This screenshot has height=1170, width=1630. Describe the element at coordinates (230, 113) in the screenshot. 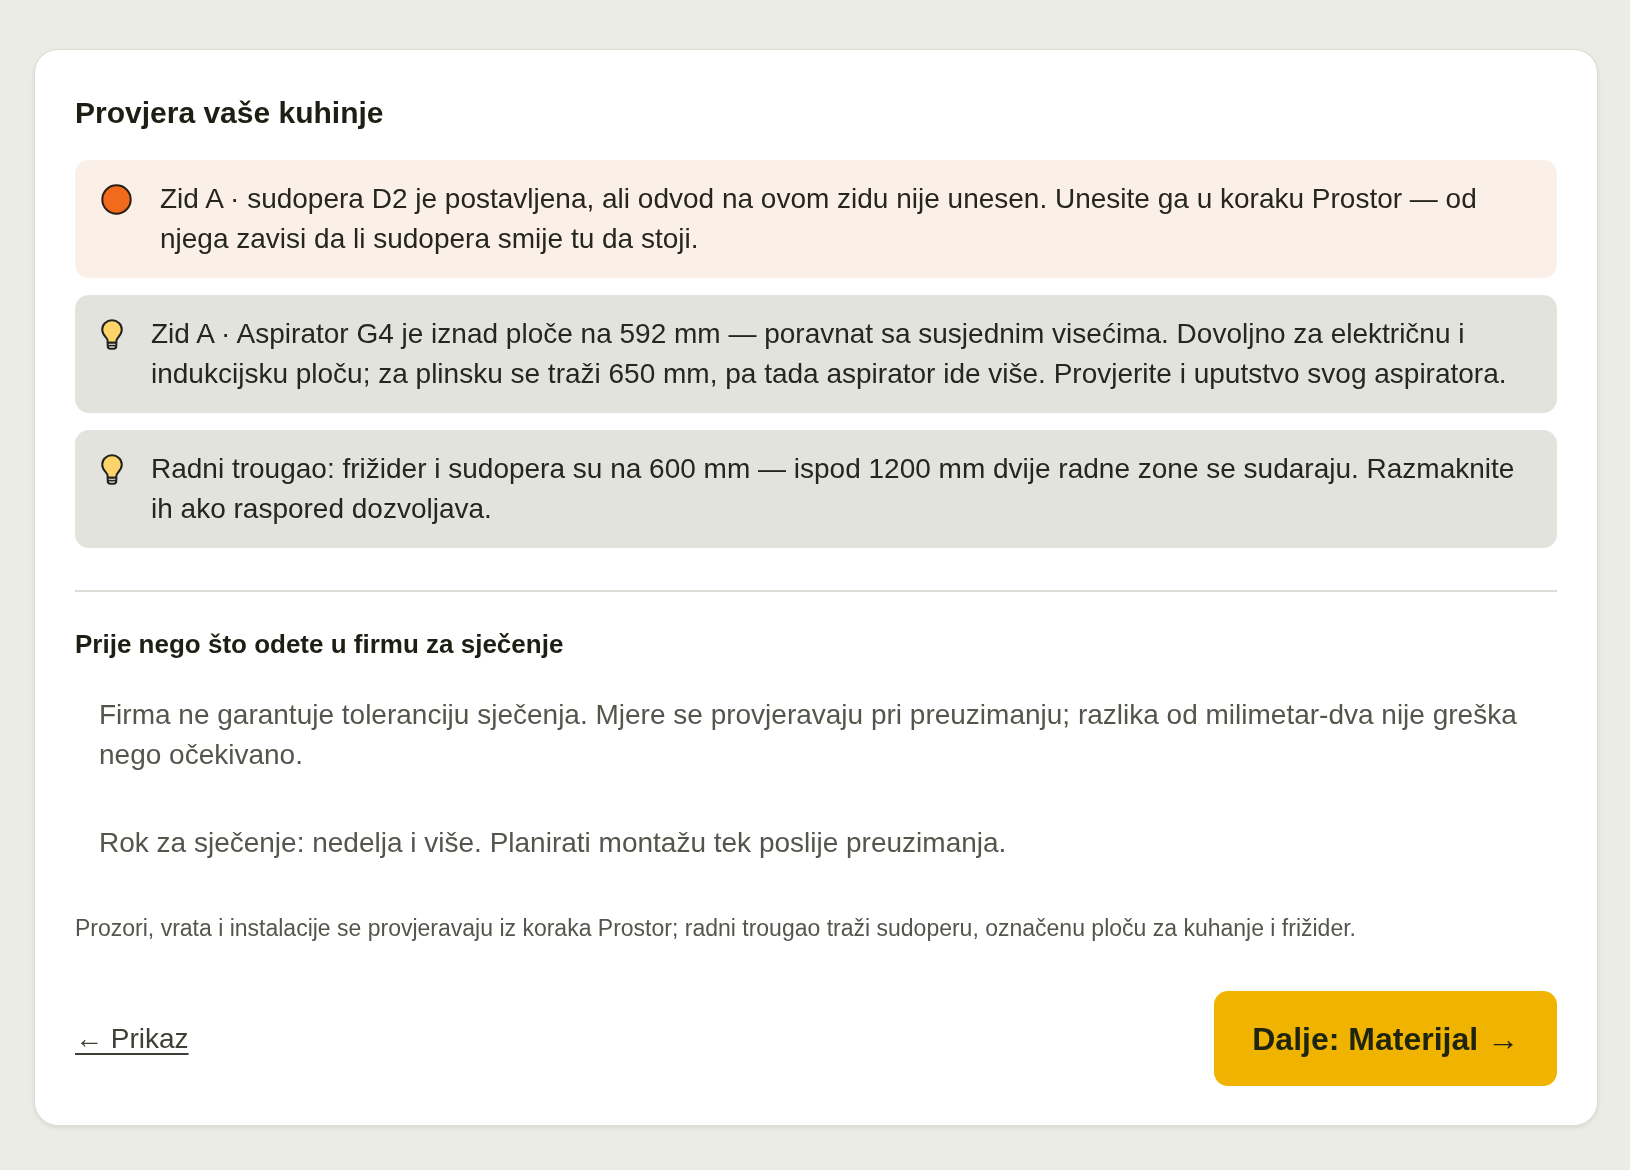

I see `card-title: Provjera vaše kuhinje` at that location.